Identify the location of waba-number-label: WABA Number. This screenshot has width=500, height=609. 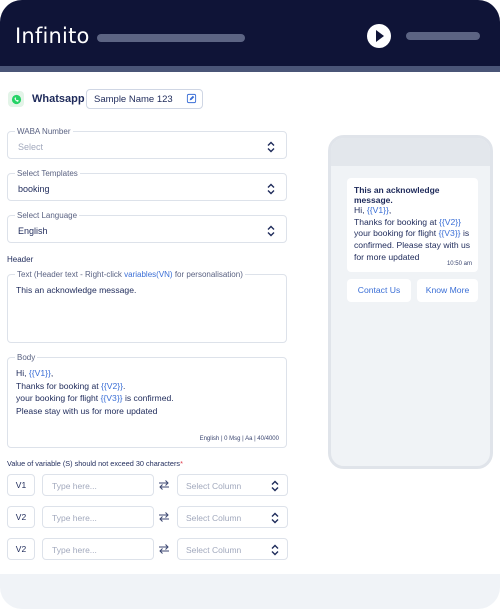
(44, 131).